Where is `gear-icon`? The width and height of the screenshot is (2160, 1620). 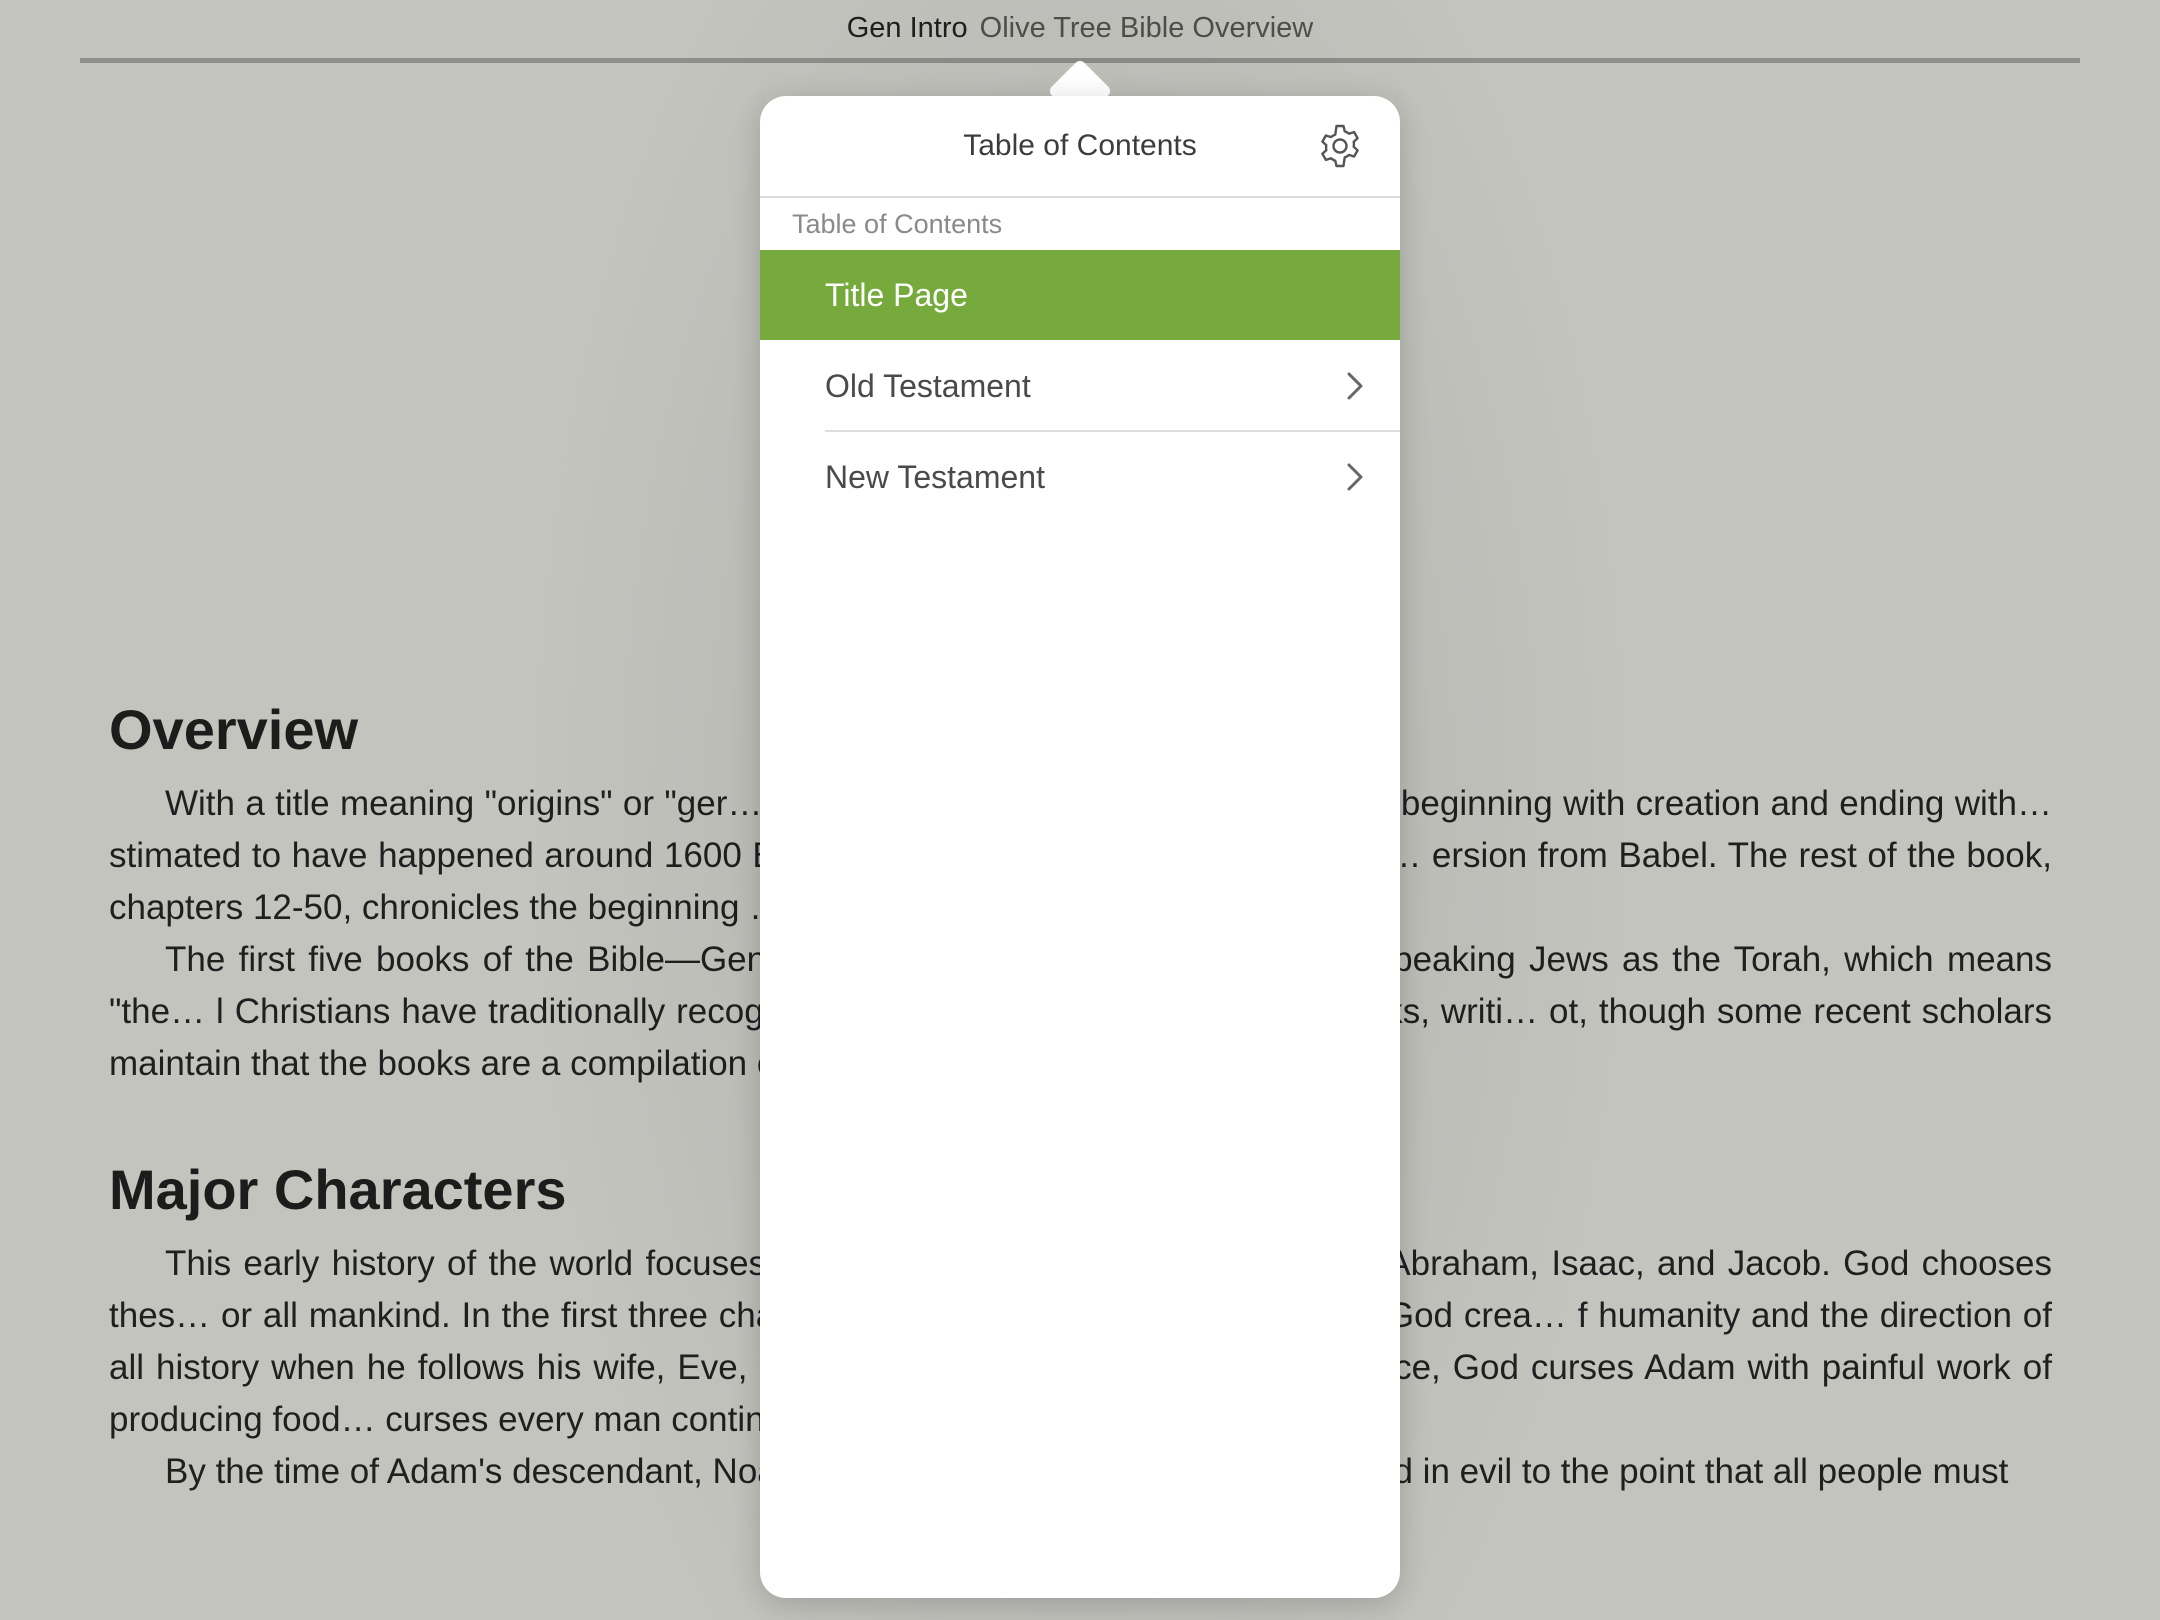 gear-icon is located at coordinates (1340, 146).